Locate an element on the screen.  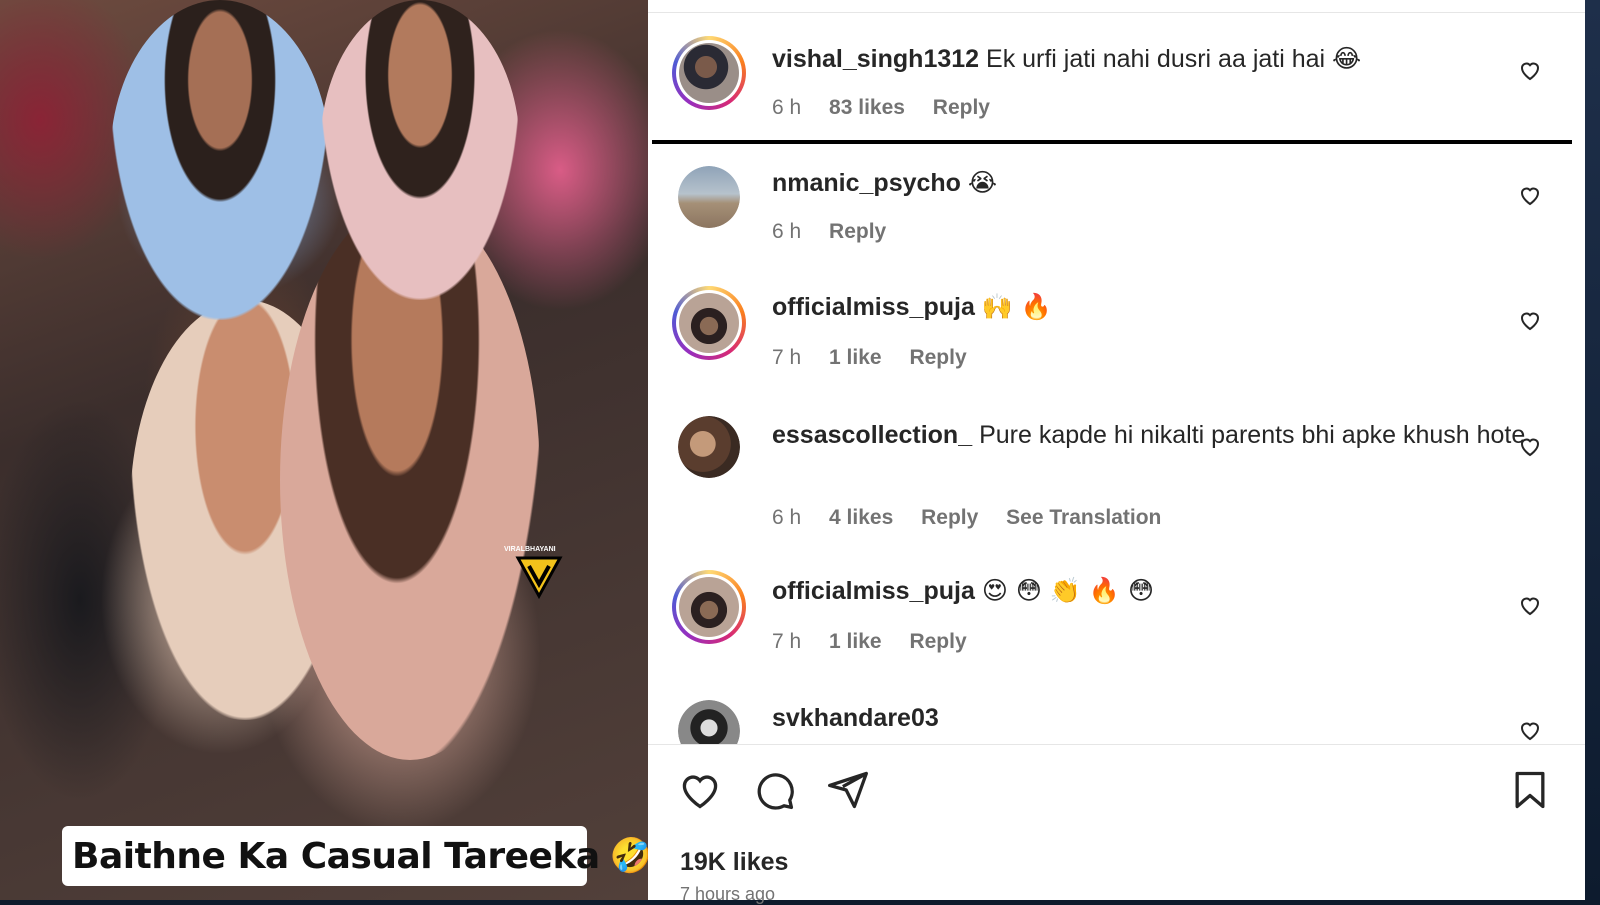
comment-line: svkhandare03 is located at coordinates (855, 718).